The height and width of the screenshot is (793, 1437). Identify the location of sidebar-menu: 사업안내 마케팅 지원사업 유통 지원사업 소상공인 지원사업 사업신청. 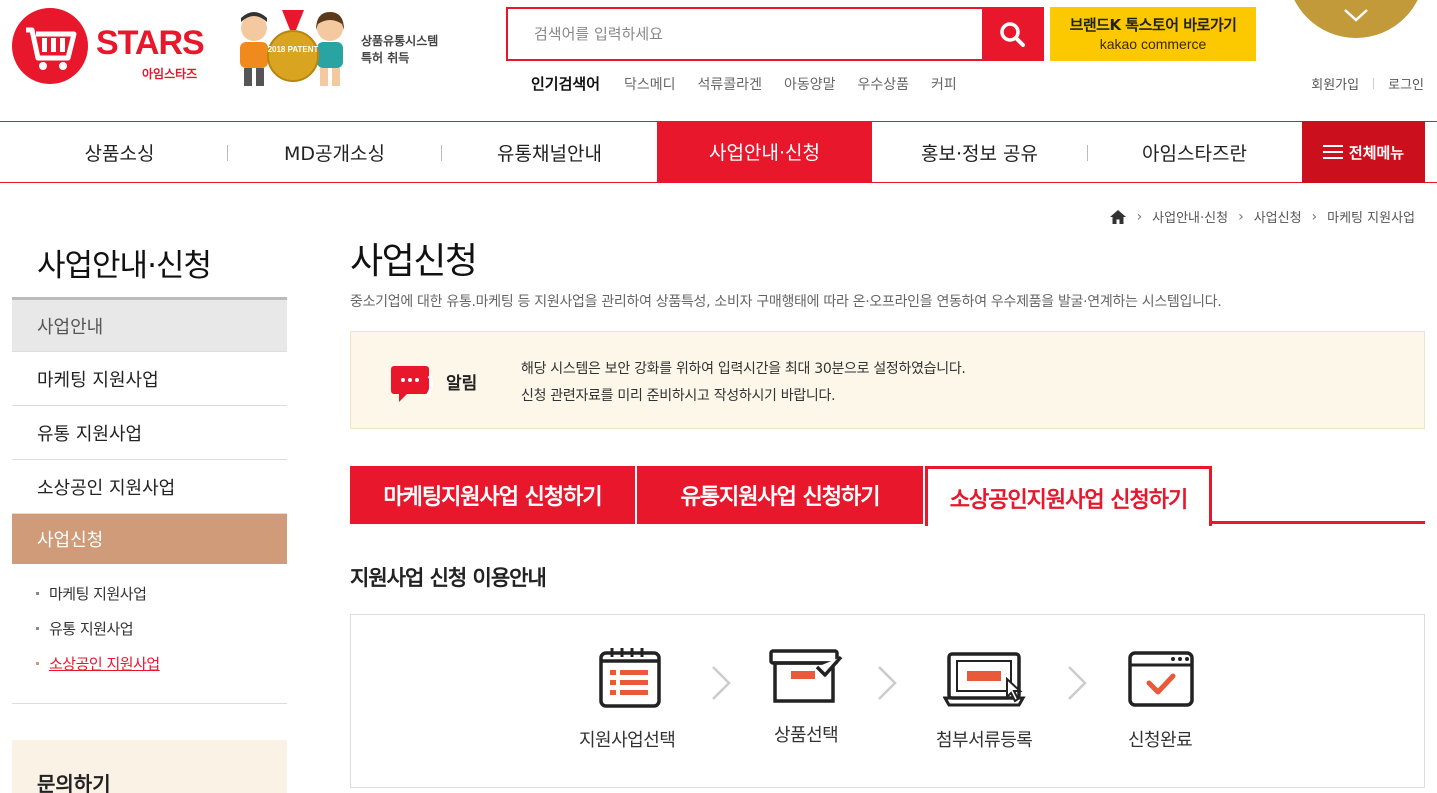
(149, 430).